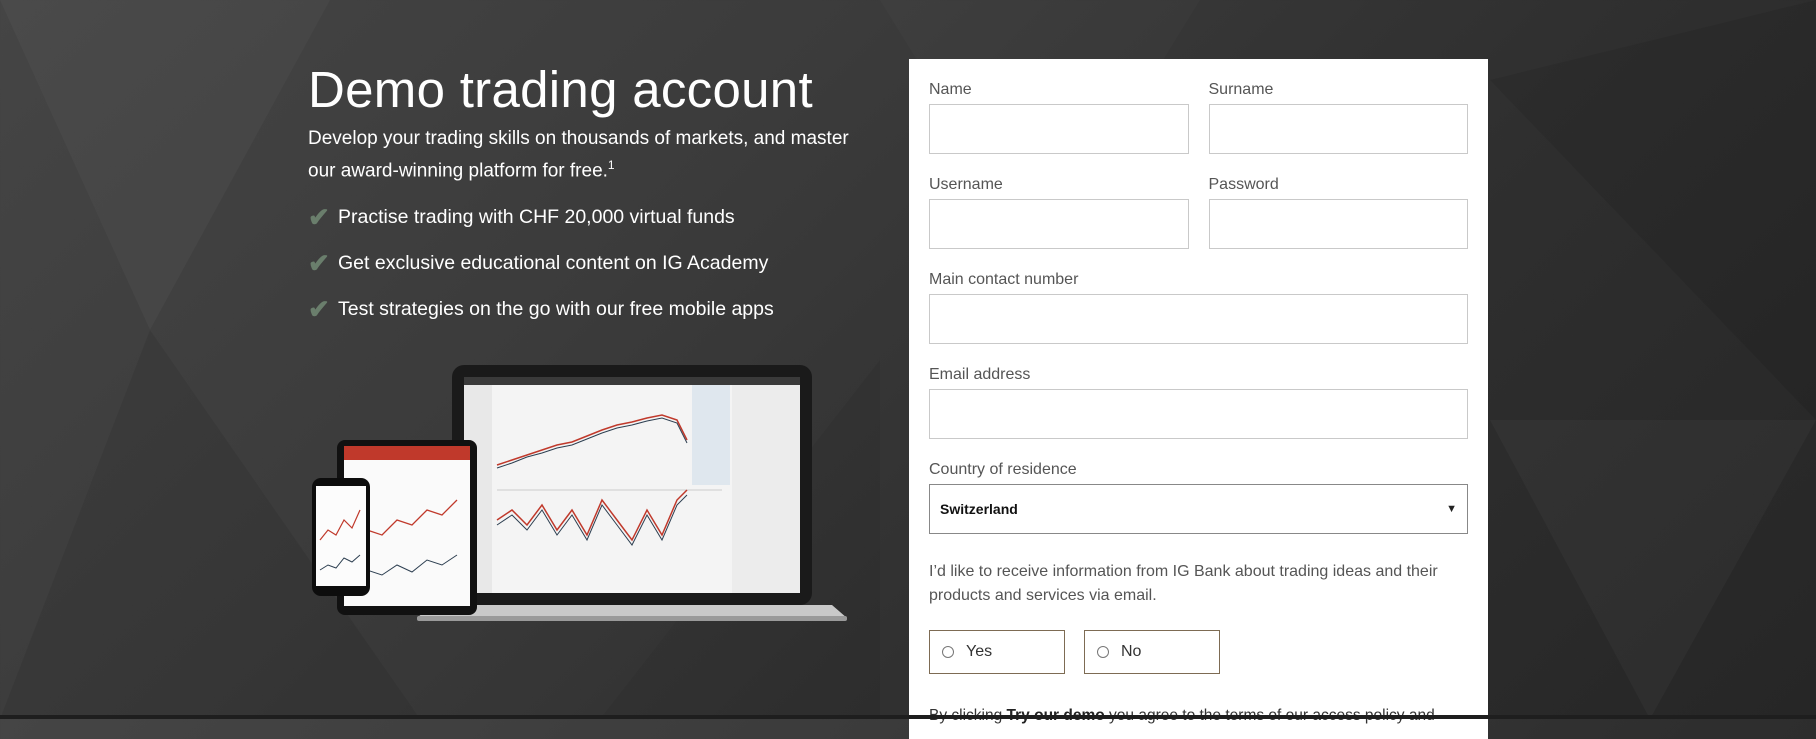 This screenshot has height=739, width=1816. I want to click on country-value: Switzerland, so click(979, 509).